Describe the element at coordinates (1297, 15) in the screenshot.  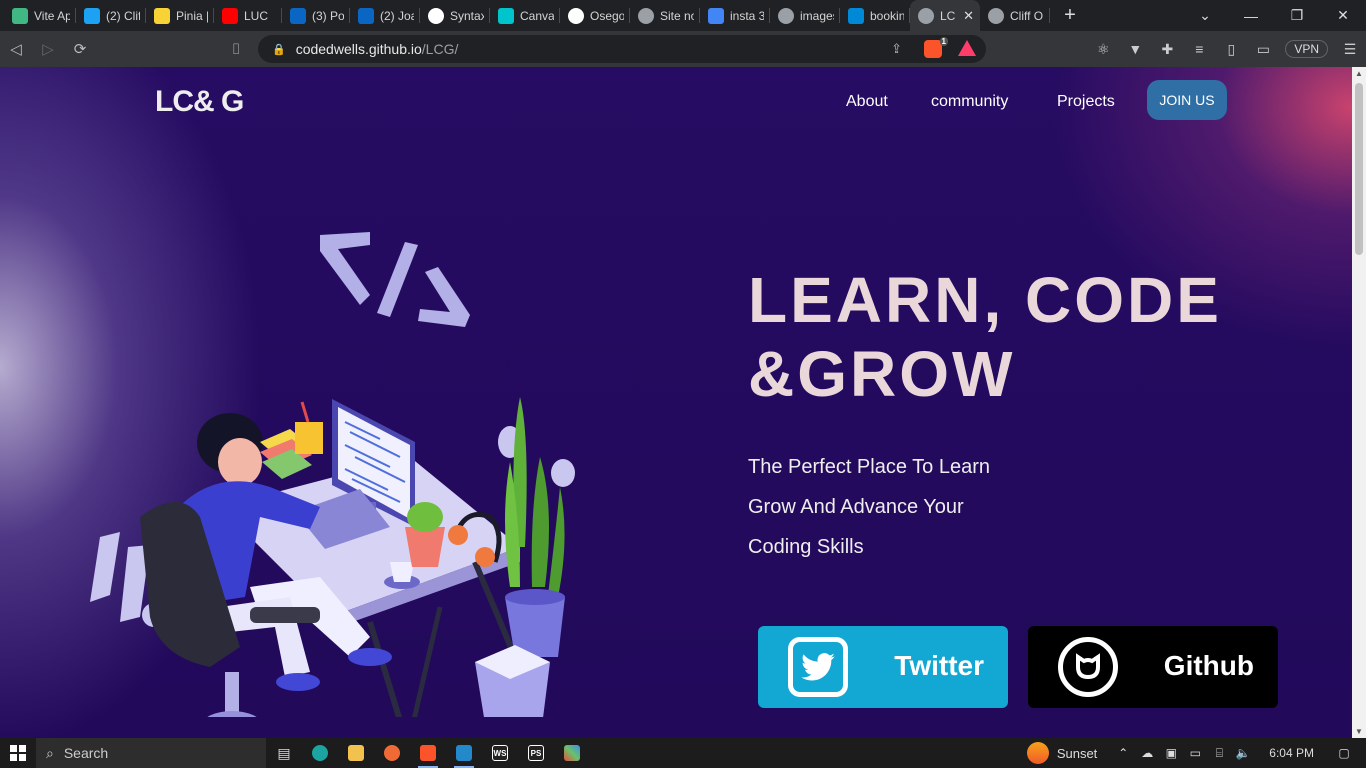
I see `maximize-icon: ❐` at that location.